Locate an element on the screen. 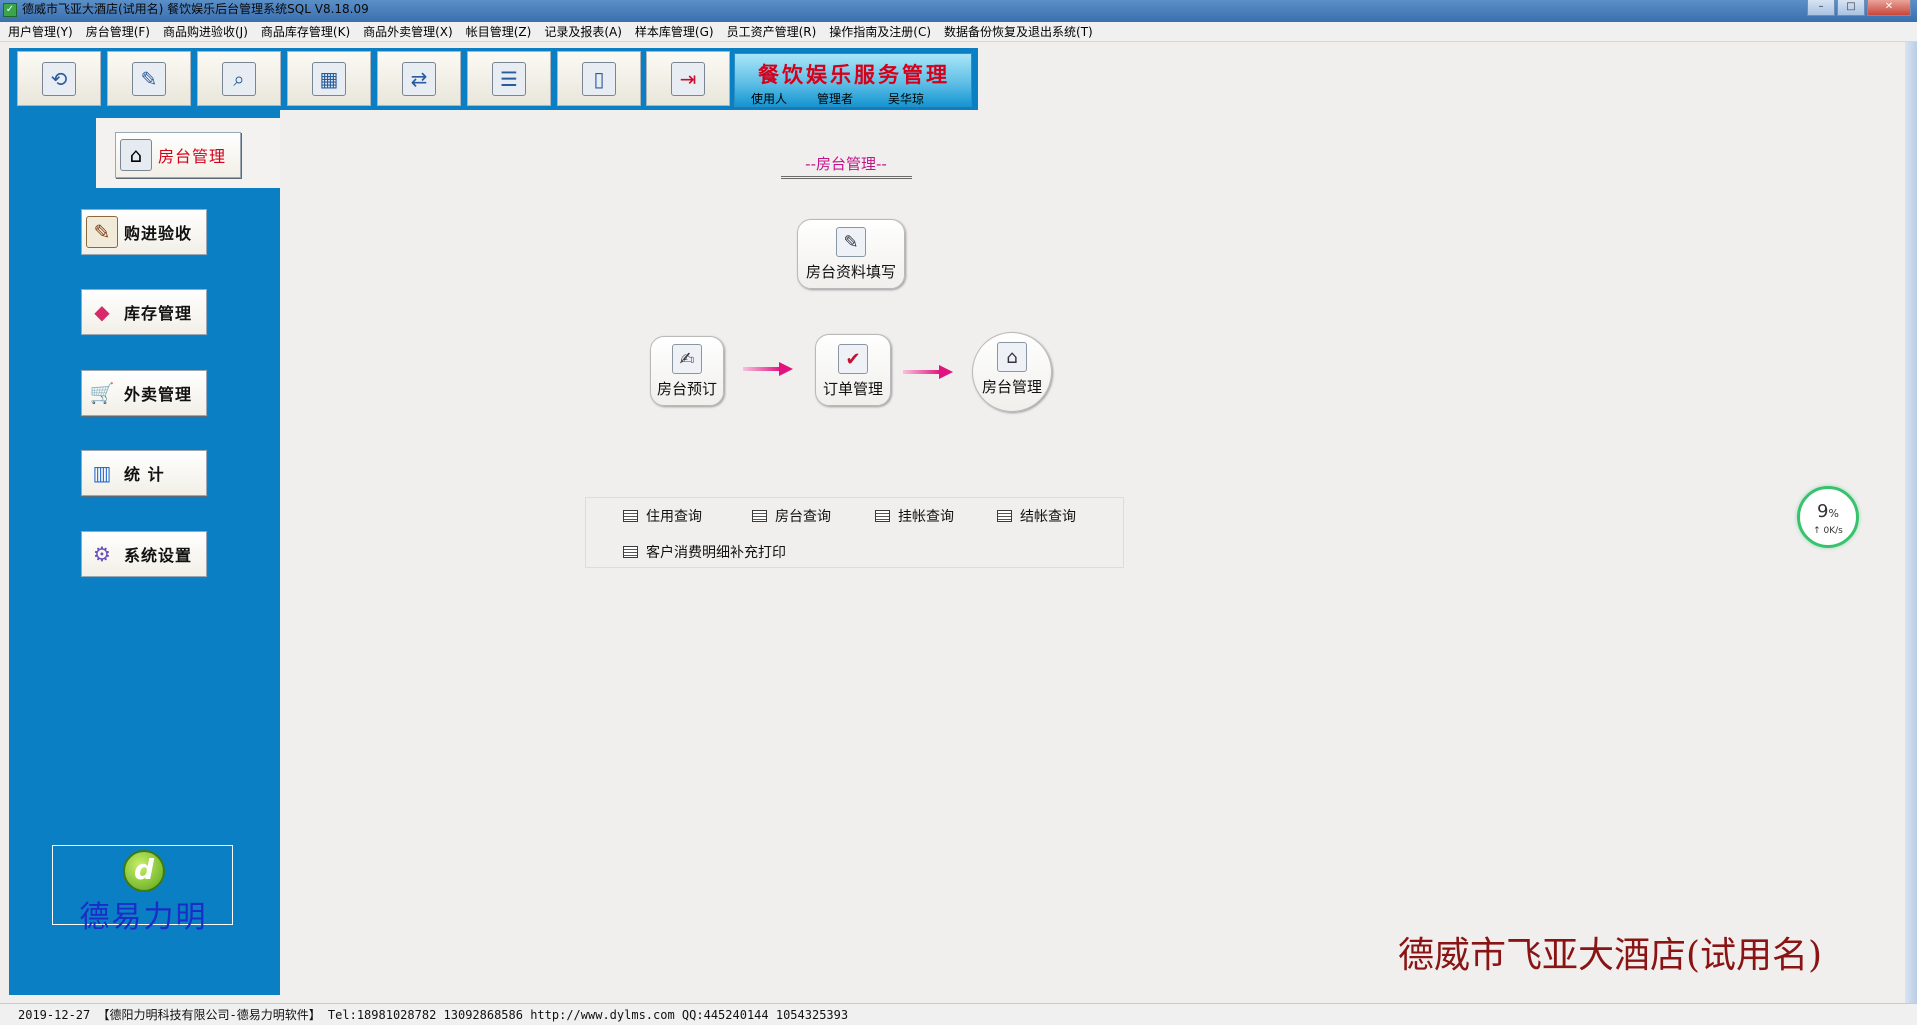 This screenshot has height=1025, width=1917. sidebar-item-label: 外卖管理 is located at coordinates (158, 394).